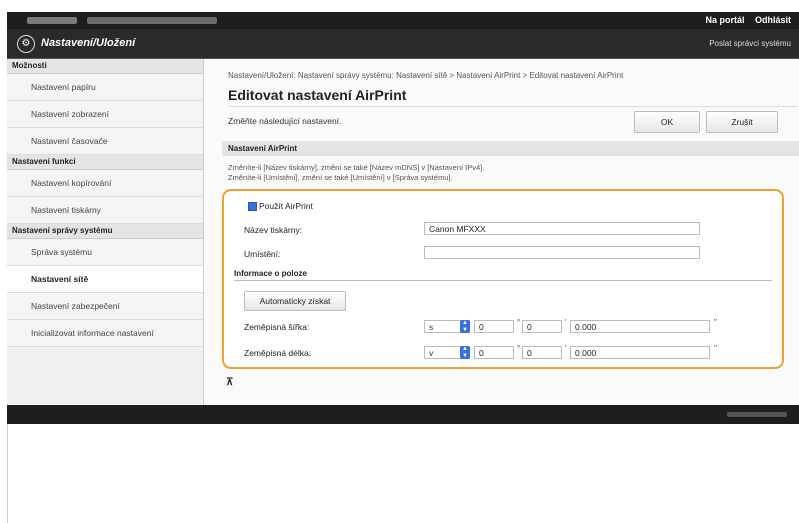  Describe the element at coordinates (273, 230) in the screenshot. I see `printer-name-label: Název tiskárny:` at that location.